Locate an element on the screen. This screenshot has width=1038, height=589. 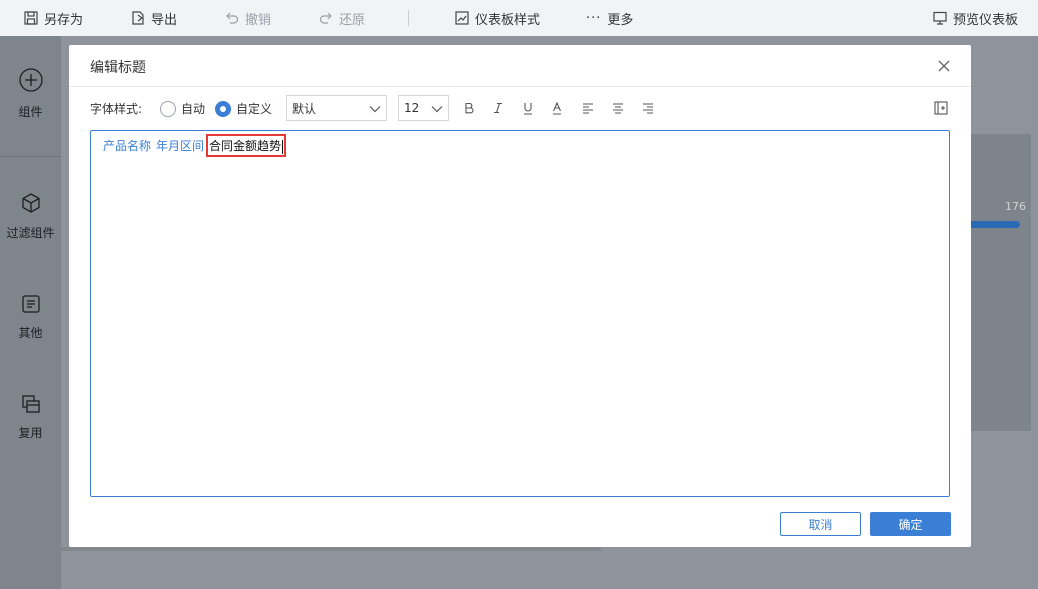
sidebar-divider is located at coordinates (30, 156).